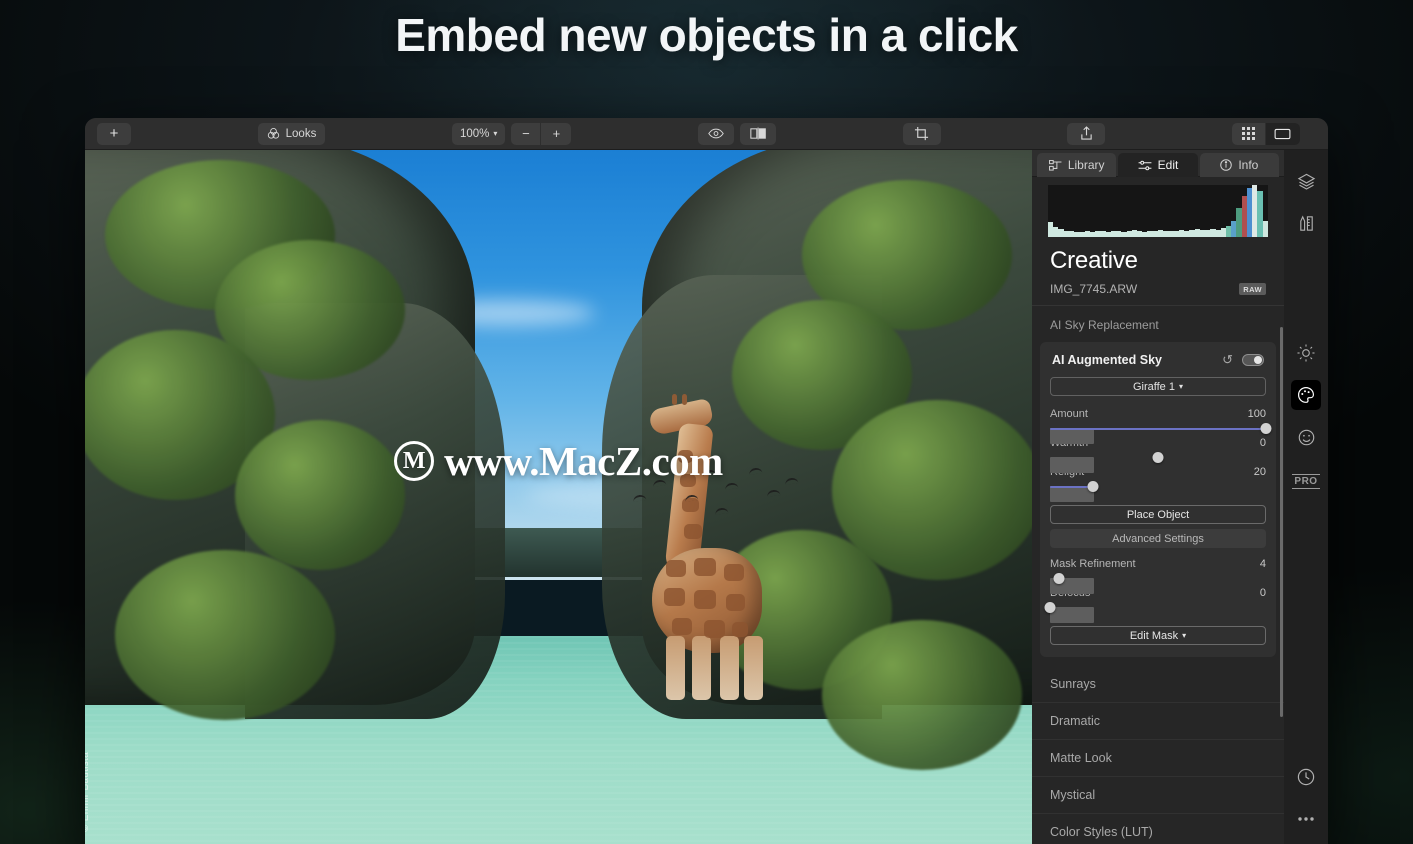 This screenshot has width=1413, height=844. Describe the element at coordinates (1306, 819) in the screenshot. I see `more-dots-icon` at that location.